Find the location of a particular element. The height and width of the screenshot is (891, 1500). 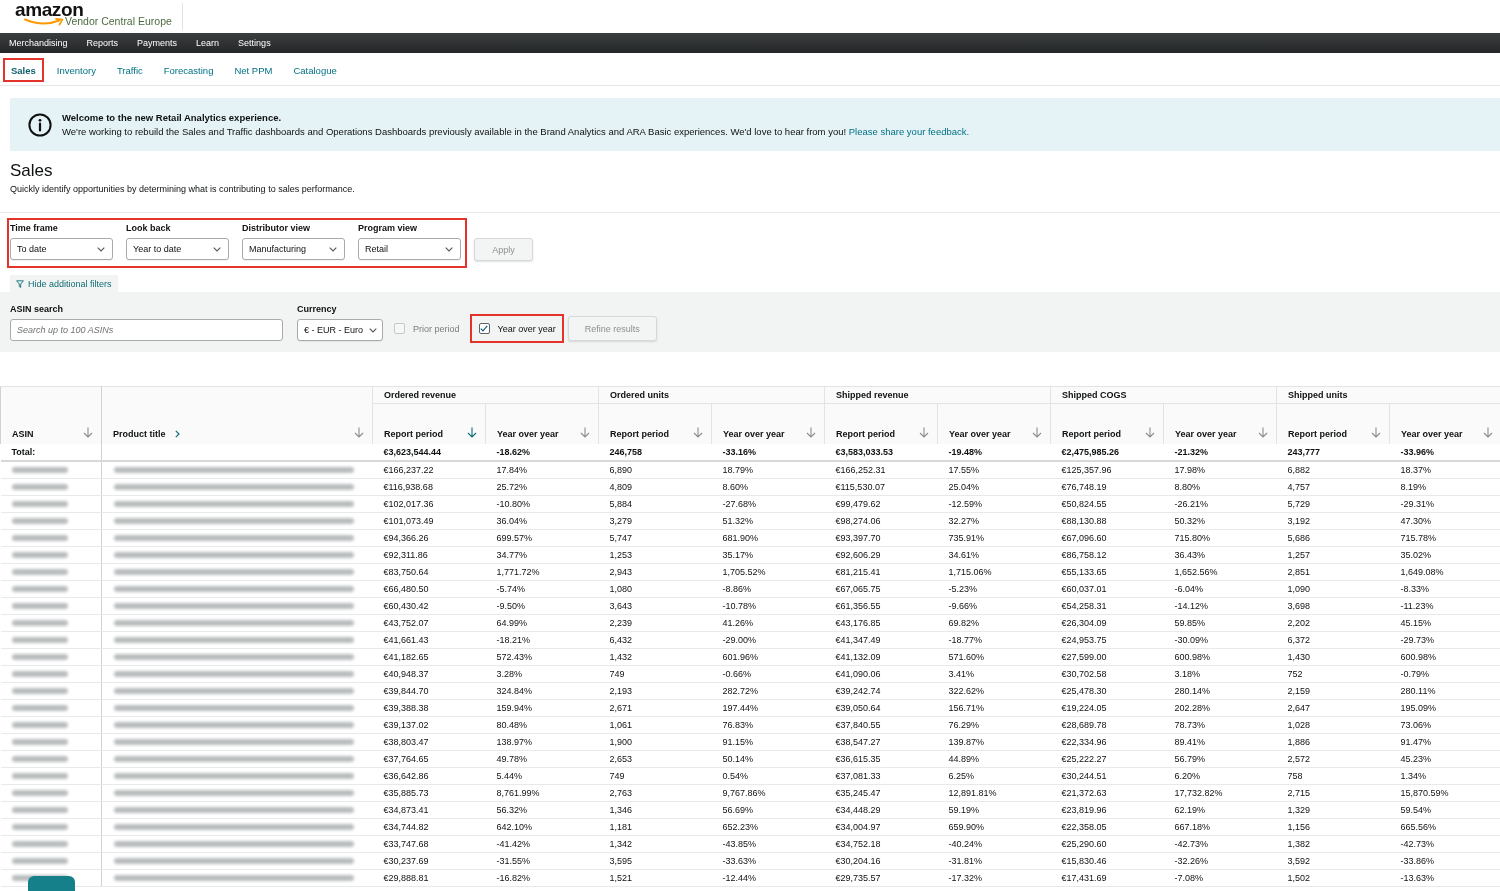

table-cell: €23,819.96 is located at coordinates (1107, 810).